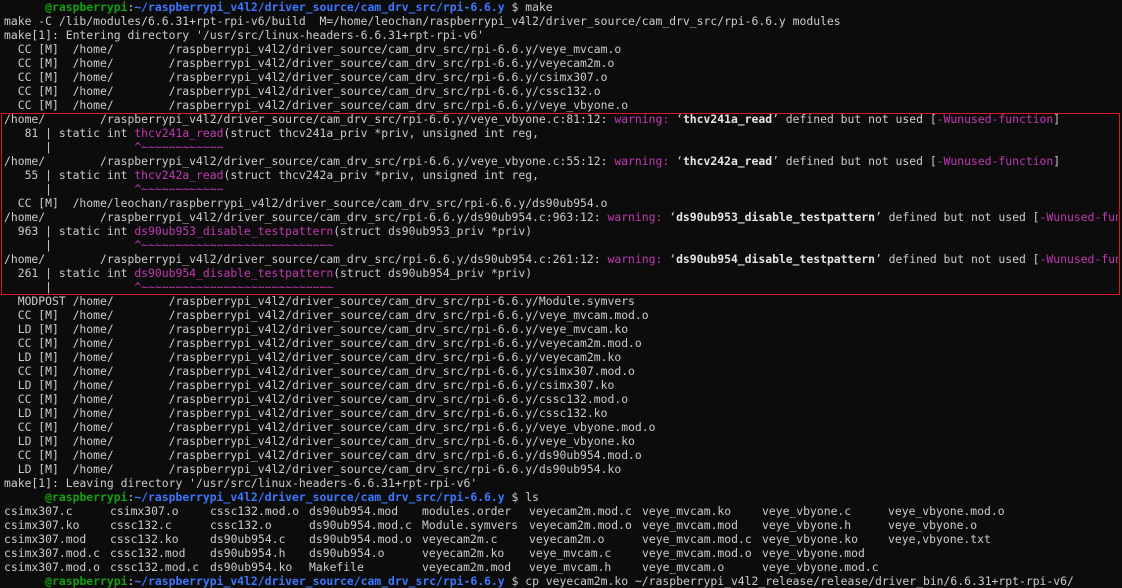  What do you see at coordinates (69, 273) in the screenshot?
I see `code-line-number: 261 | static int` at bounding box center [69, 273].